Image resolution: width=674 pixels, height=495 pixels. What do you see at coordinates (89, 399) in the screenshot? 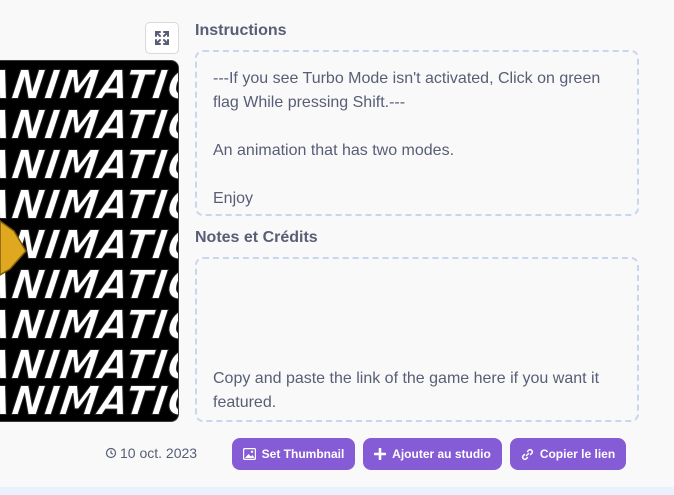
I see `stage-text-row: ANIMATION` at bounding box center [89, 399].